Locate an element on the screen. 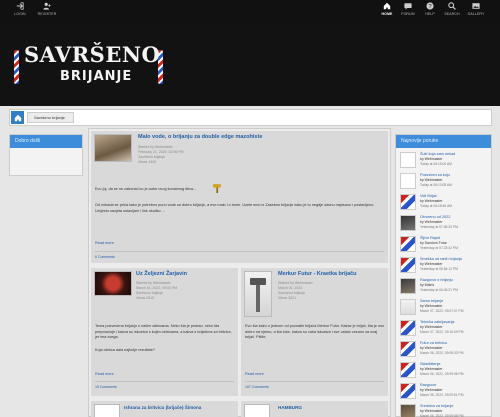 The image size is (500, 417). recent-posts-title: Najnovije poruke is located at coordinates (443, 141).